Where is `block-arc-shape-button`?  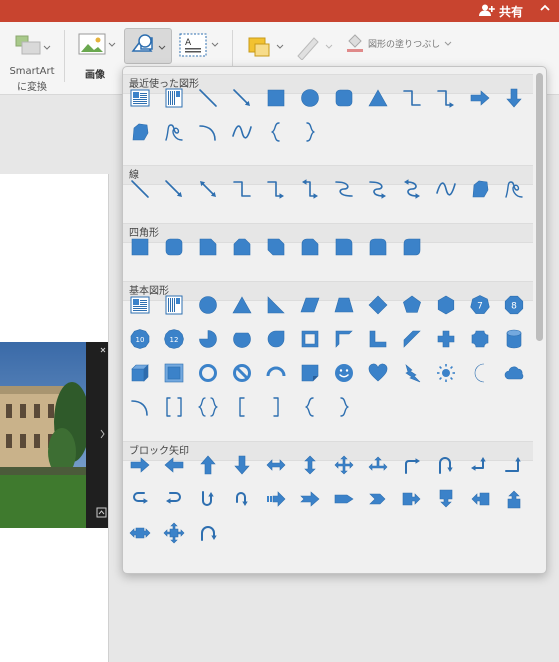 block-arc-shape-button is located at coordinates (276, 373).